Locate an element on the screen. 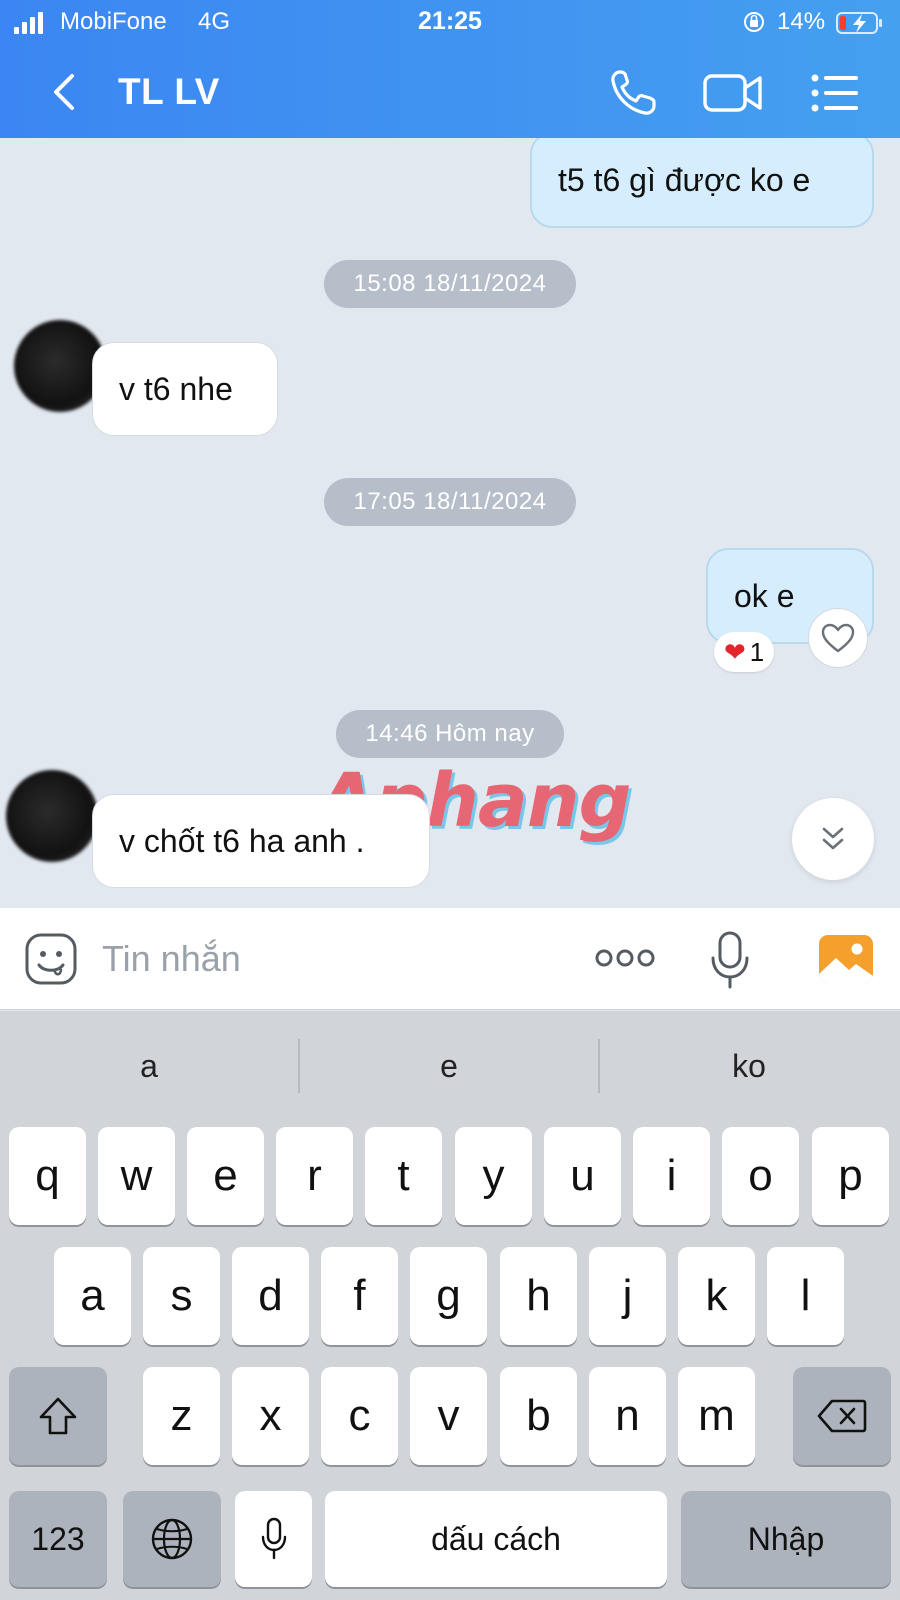 Image resolution: width=900 pixels, height=1600 pixels. key-d: d is located at coordinates (270, 1296).